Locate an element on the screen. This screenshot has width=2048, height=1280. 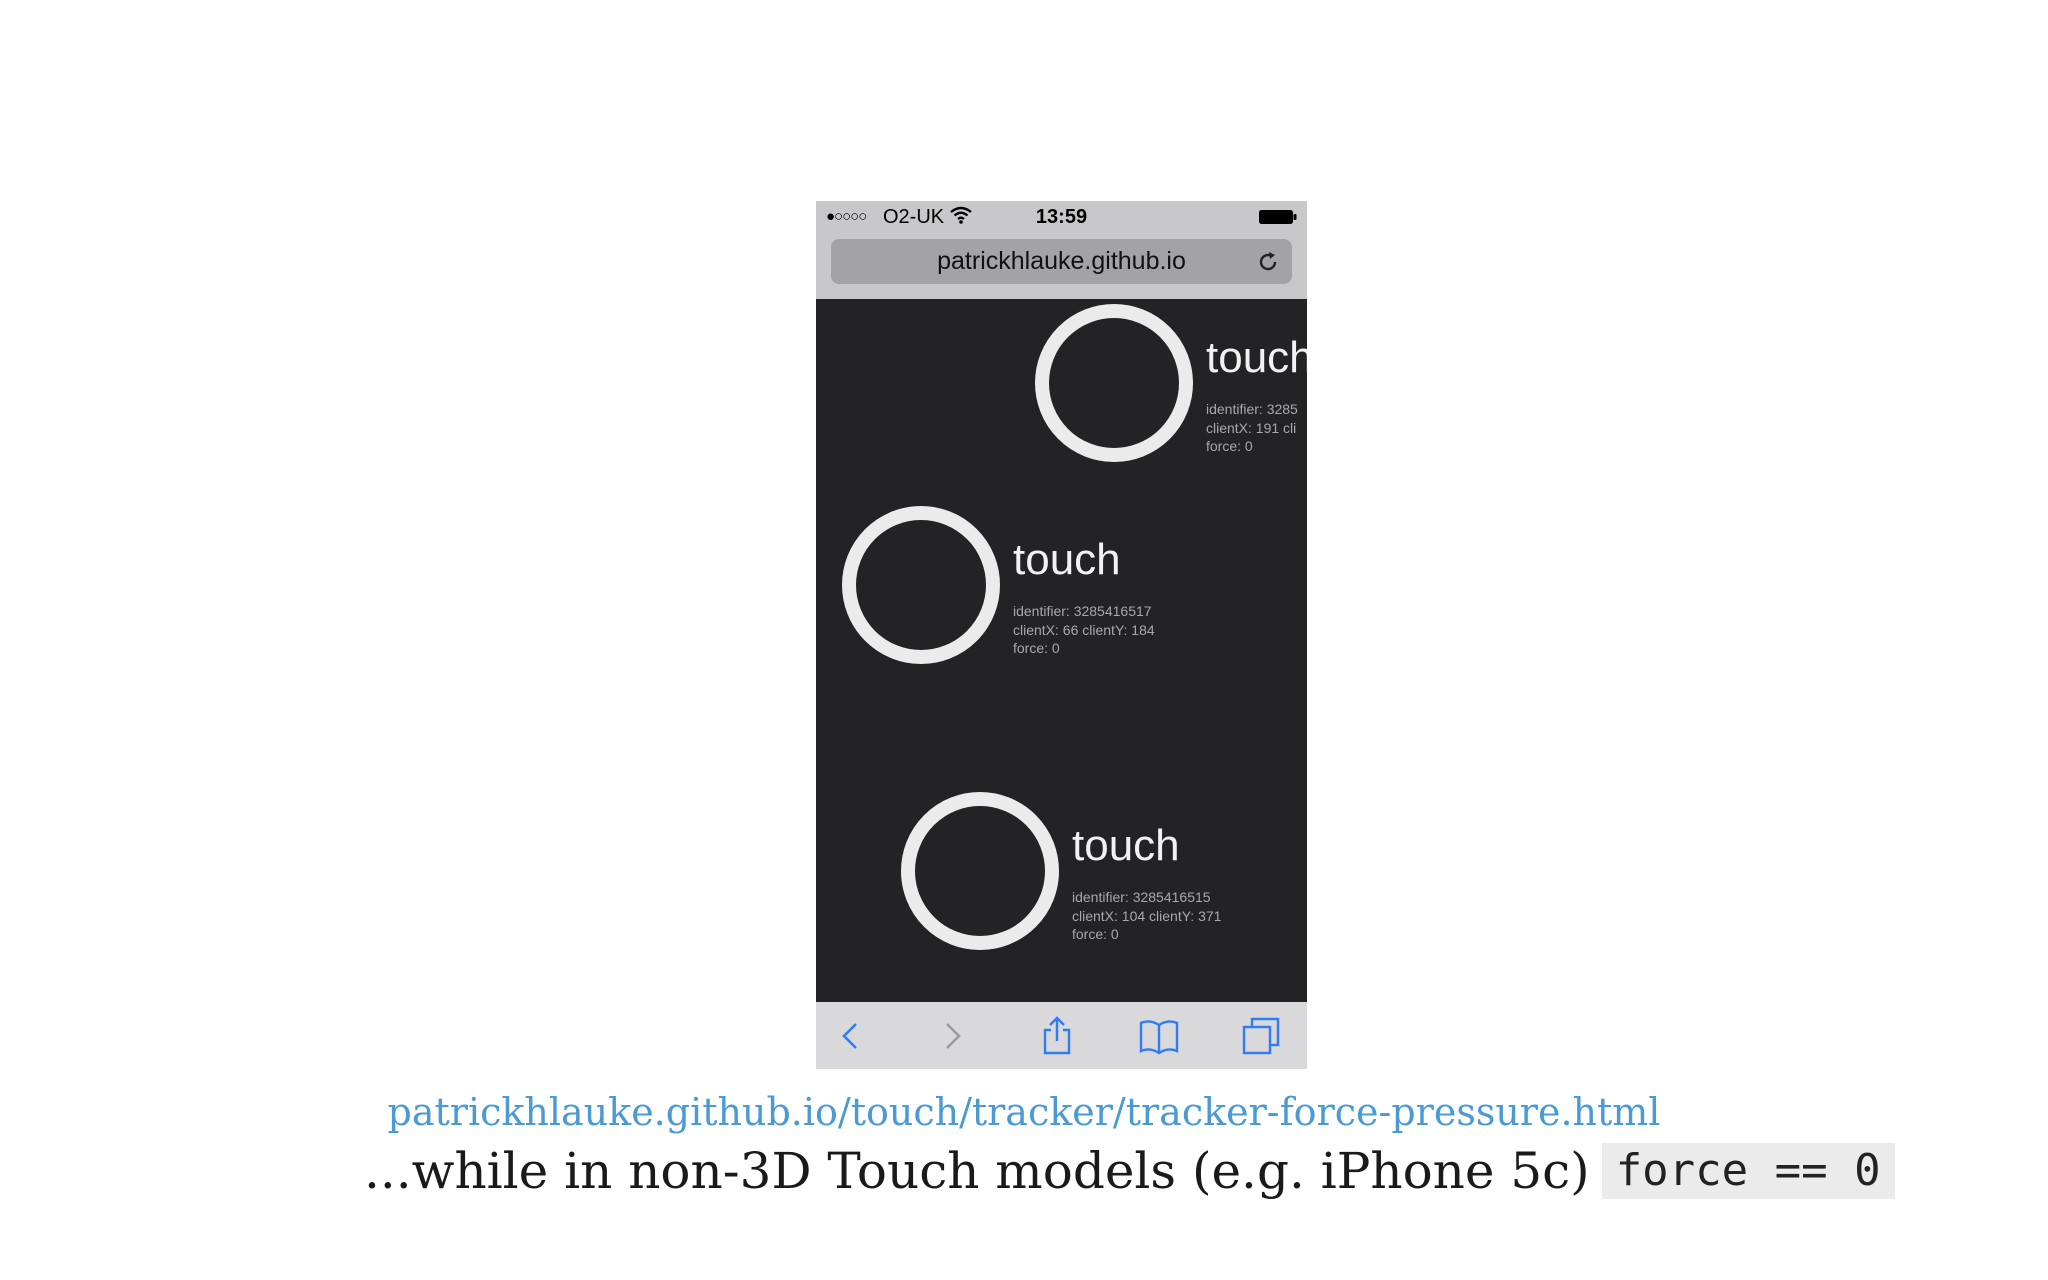
clock: 13:59 is located at coordinates (1061, 217).